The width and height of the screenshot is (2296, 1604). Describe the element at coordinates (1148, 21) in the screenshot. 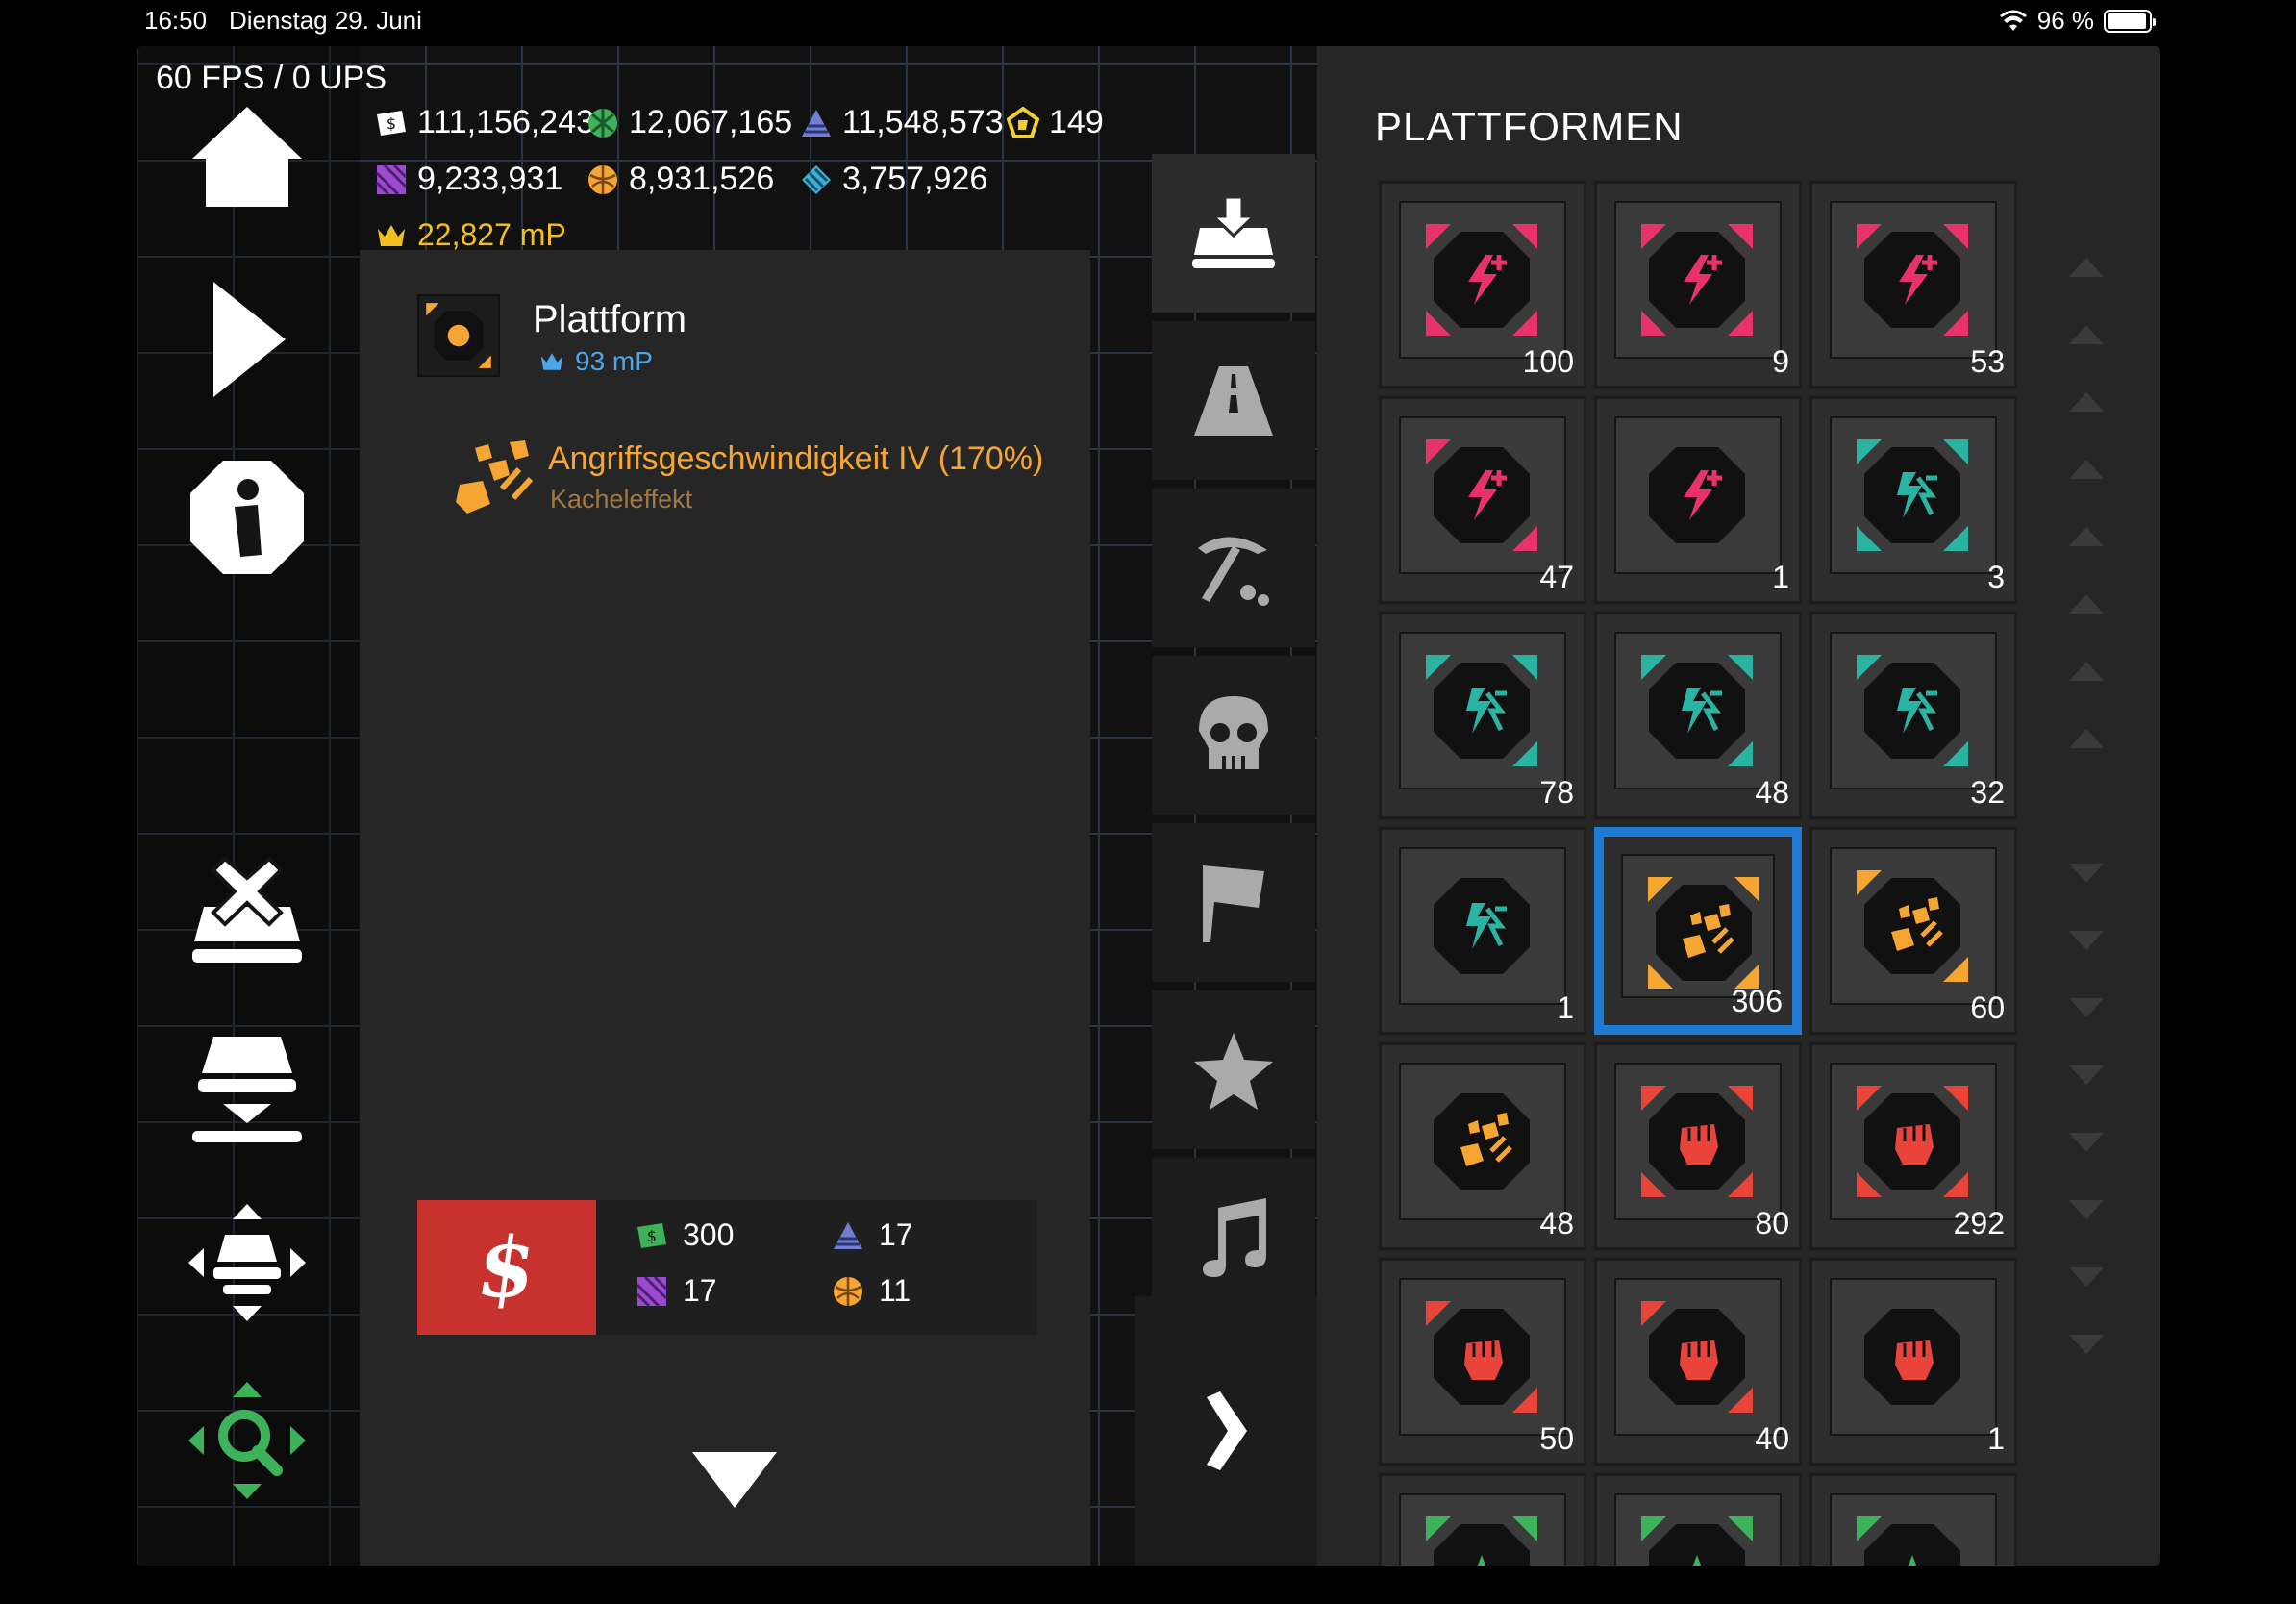

I see `status-bar: 16:50 Dienstag 29. Juni 96 %` at that location.